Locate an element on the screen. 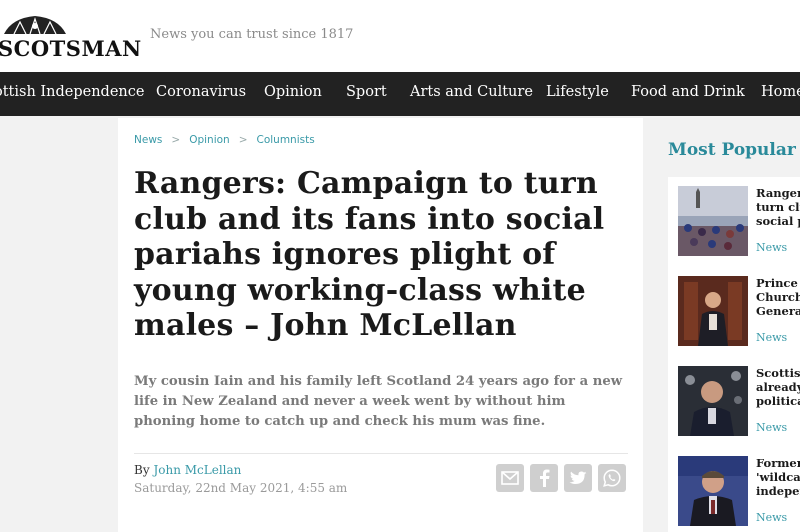  breadcrumb-opinion: Opinion is located at coordinates (209, 140).